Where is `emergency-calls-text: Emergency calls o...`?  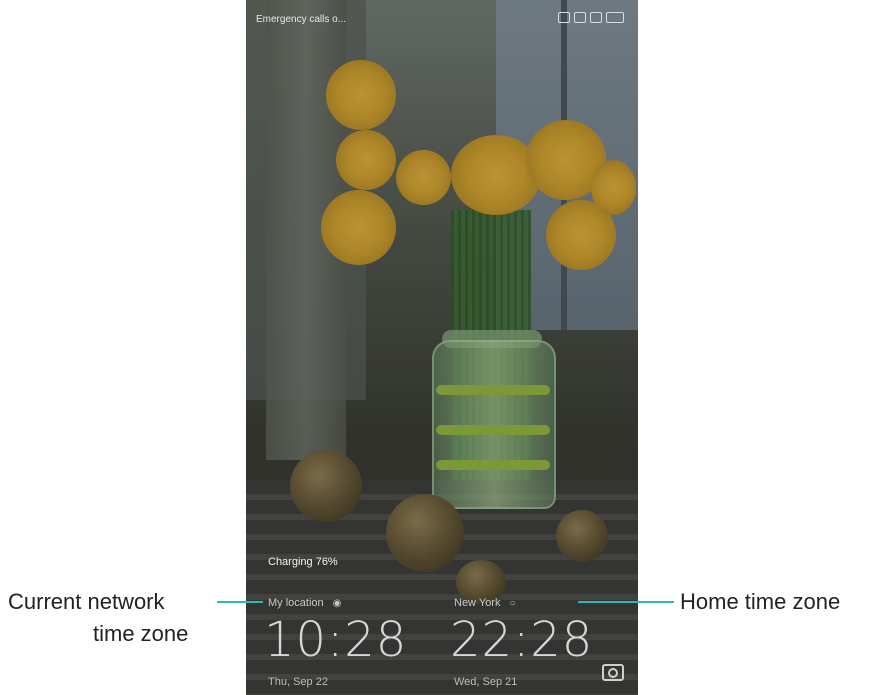 emergency-calls-text: Emergency calls o... is located at coordinates (301, 19).